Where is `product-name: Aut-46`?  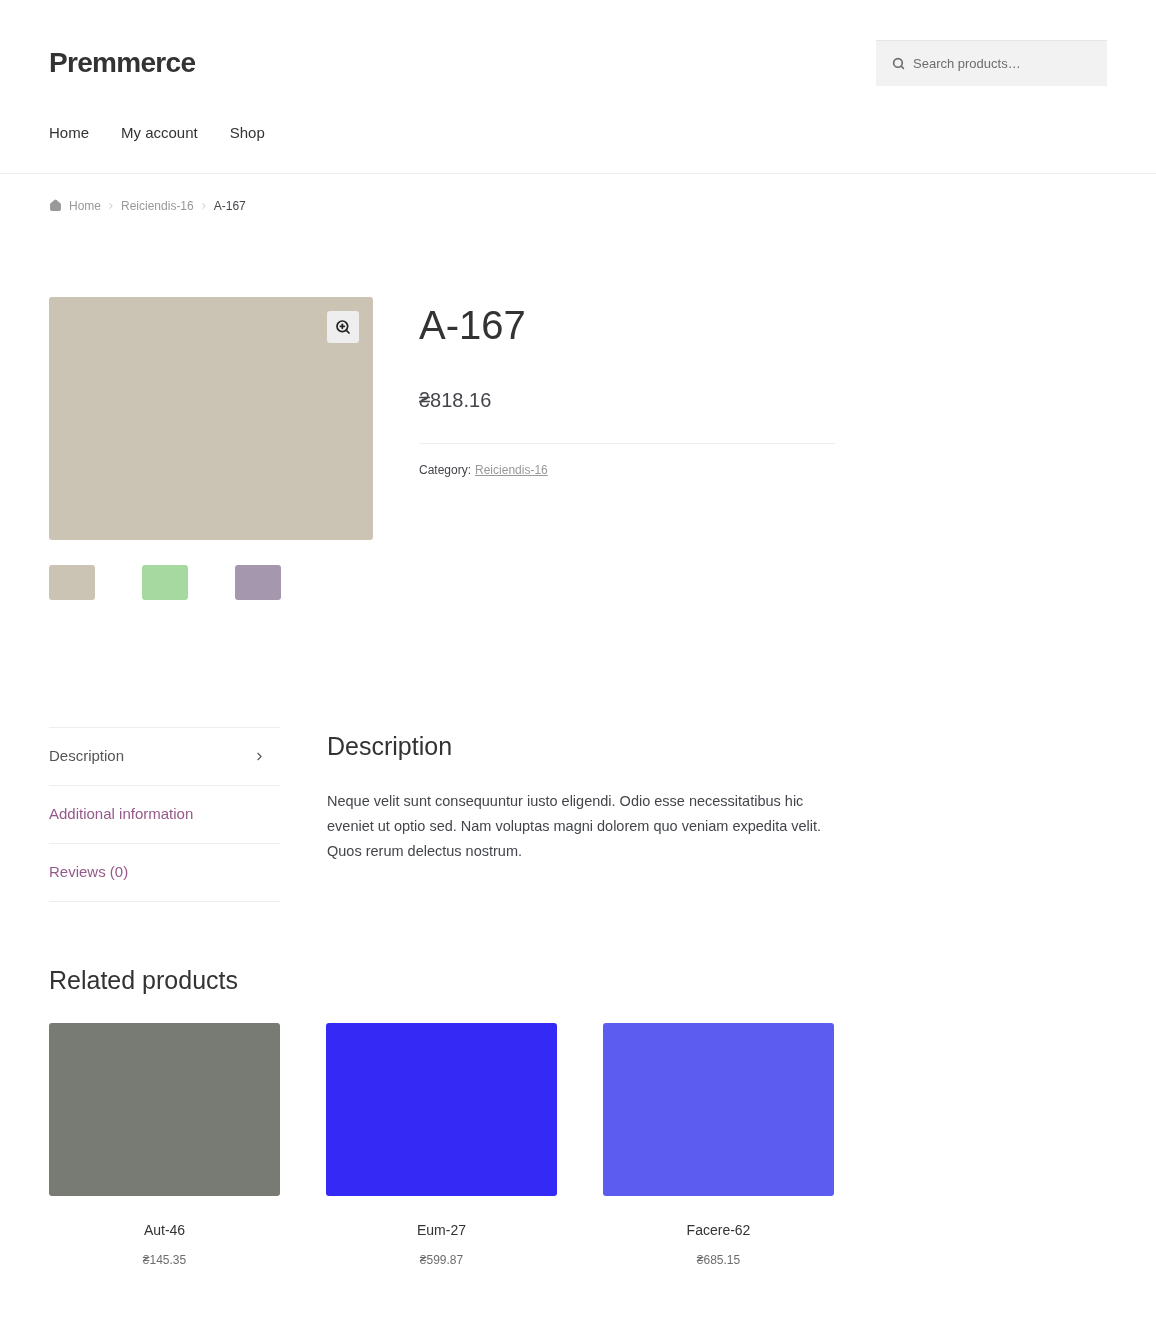
product-name: Aut-46 is located at coordinates (164, 1230).